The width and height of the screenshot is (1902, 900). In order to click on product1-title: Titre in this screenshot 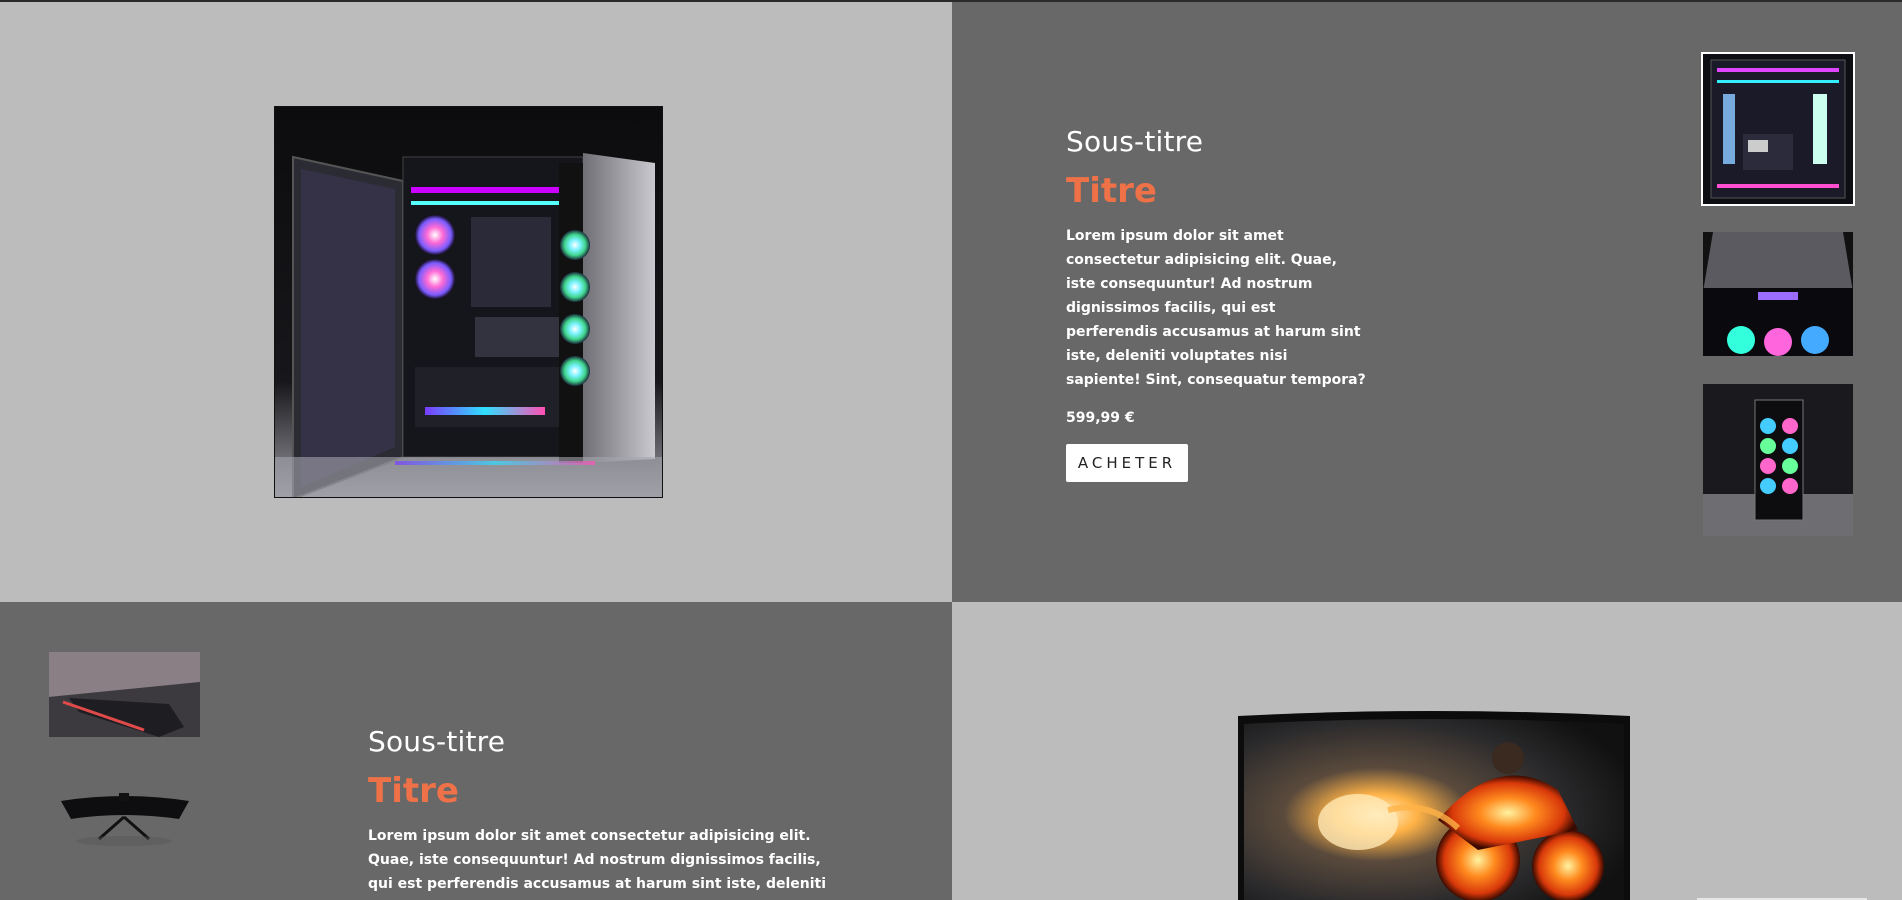, I will do `click(1111, 191)`.